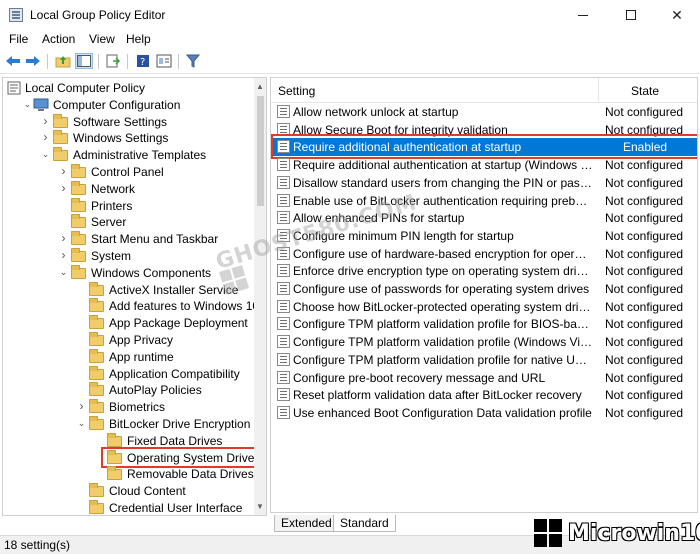 The width and height of the screenshot is (700, 554). Describe the element at coordinates (84, 61) in the screenshot. I see `show-hide-tree-button` at that location.